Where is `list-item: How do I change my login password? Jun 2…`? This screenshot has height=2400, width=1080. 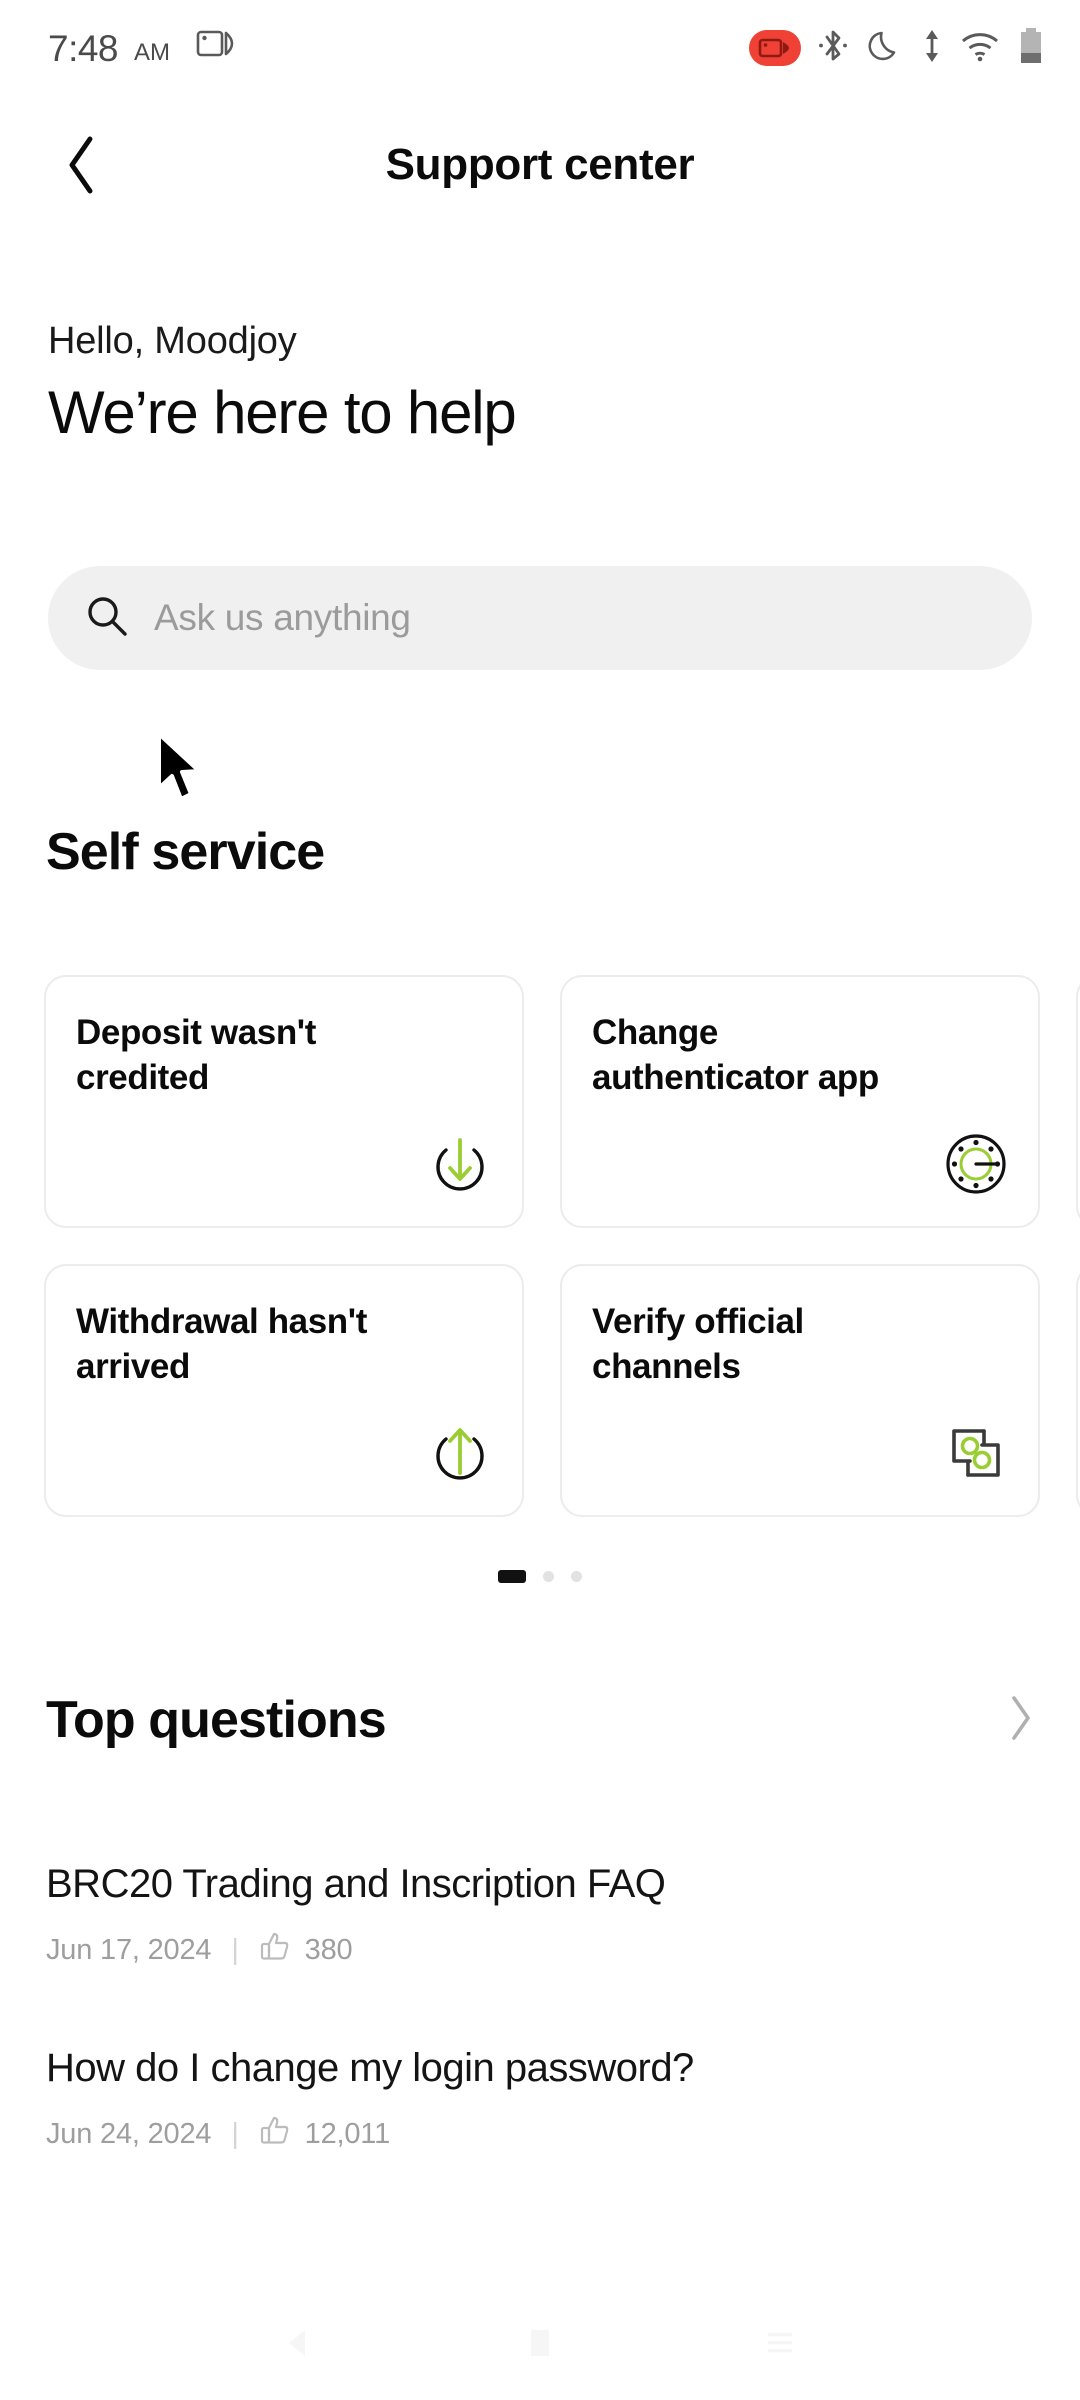 list-item: How do I change my login password? Jun 2… is located at coordinates (541, 2099).